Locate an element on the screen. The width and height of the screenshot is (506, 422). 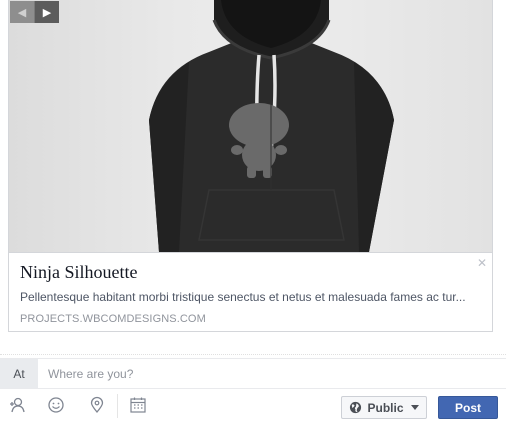
location-at-label: At is located at coordinates (19, 373).